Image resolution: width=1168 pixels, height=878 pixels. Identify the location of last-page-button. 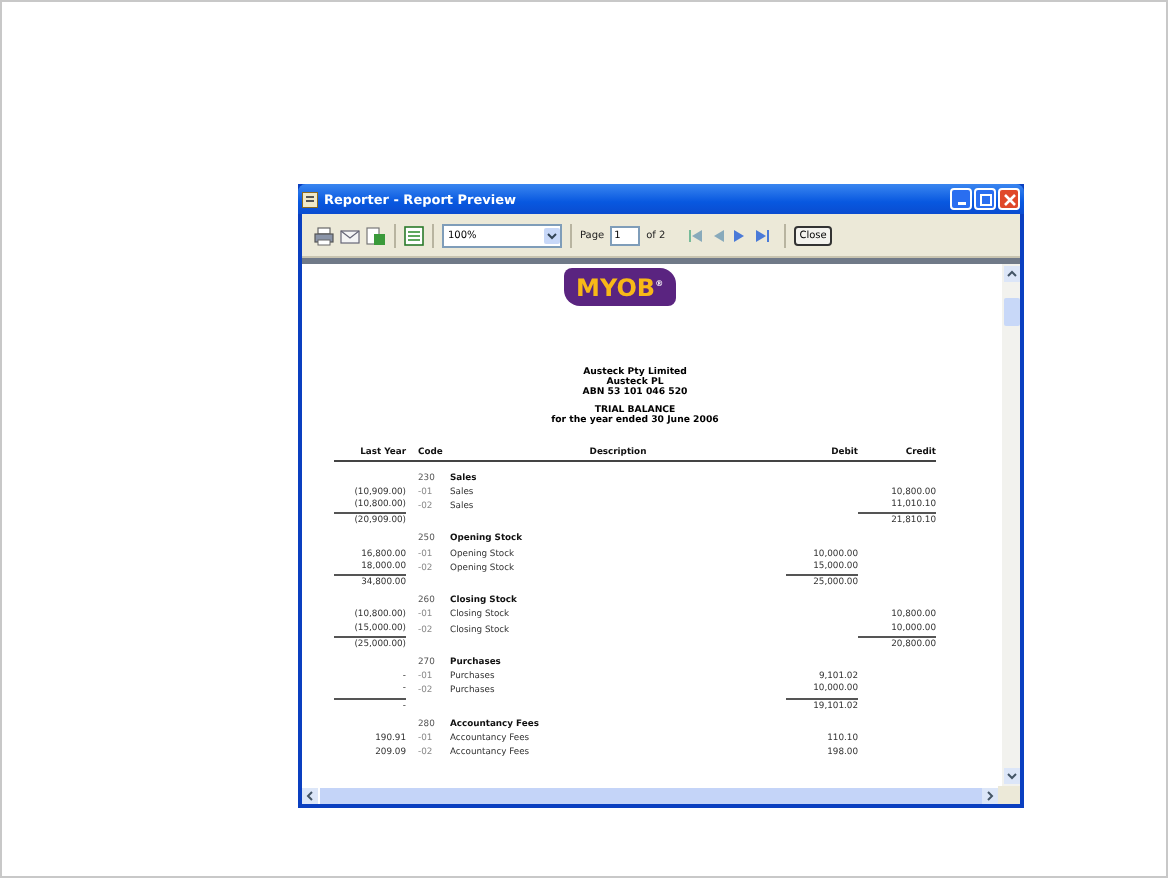
(761, 235).